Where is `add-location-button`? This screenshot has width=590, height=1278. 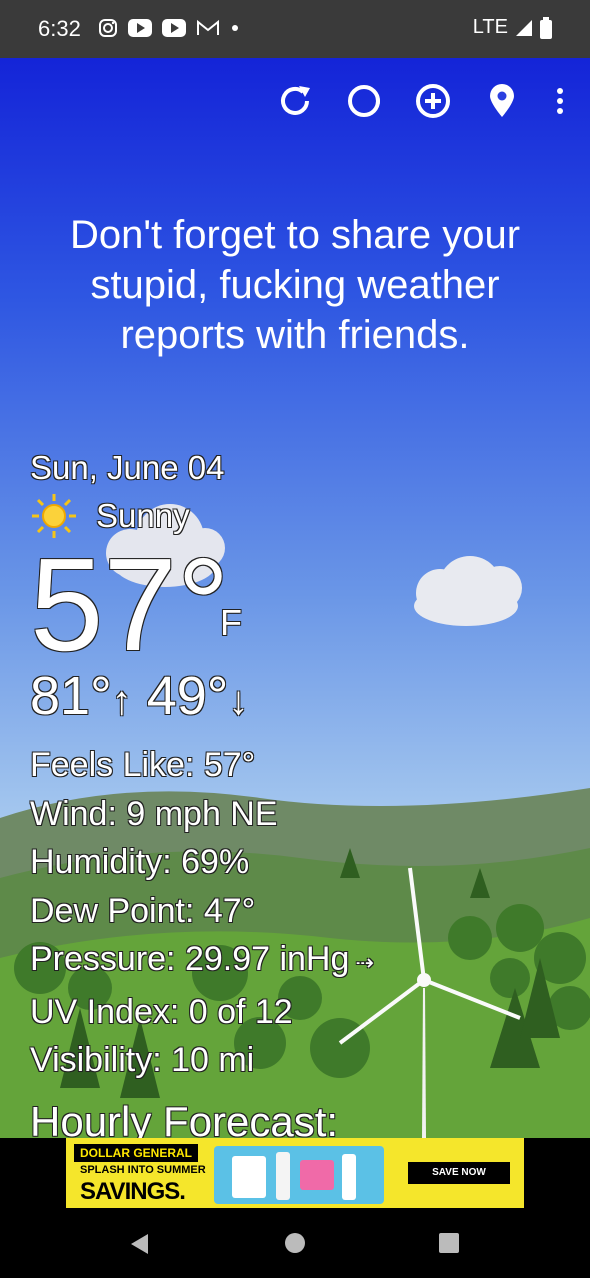 add-location-button is located at coordinates (433, 101).